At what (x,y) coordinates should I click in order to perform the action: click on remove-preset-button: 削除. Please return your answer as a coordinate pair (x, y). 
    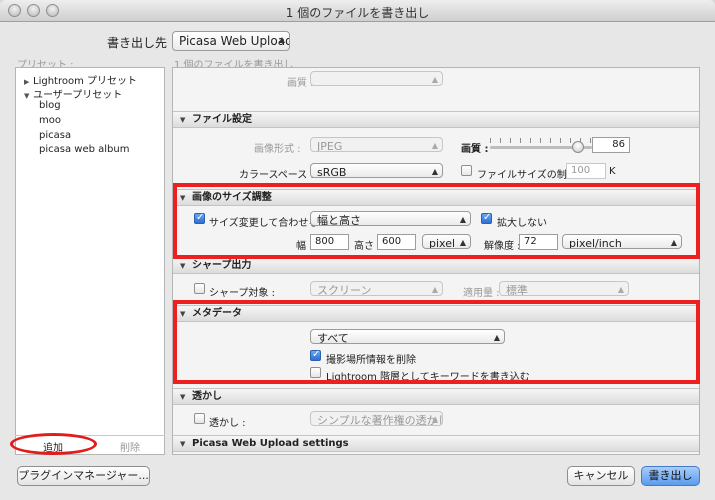
    Looking at the image, I should click on (130, 446).